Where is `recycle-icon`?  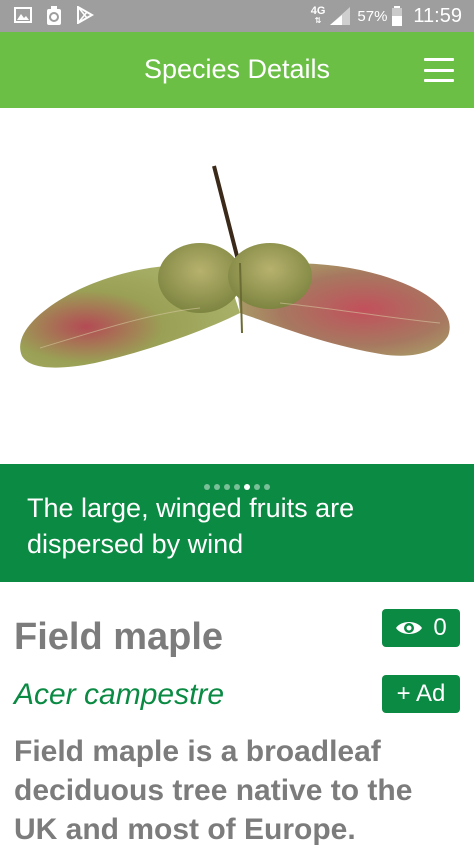
recycle-icon is located at coordinates (54, 15).